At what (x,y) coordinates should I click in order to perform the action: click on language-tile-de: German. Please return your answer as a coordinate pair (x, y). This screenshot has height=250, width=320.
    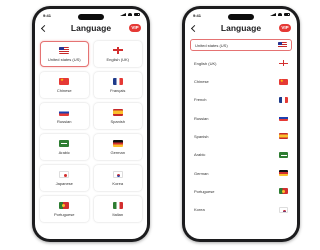
    Looking at the image, I should click on (117, 147).